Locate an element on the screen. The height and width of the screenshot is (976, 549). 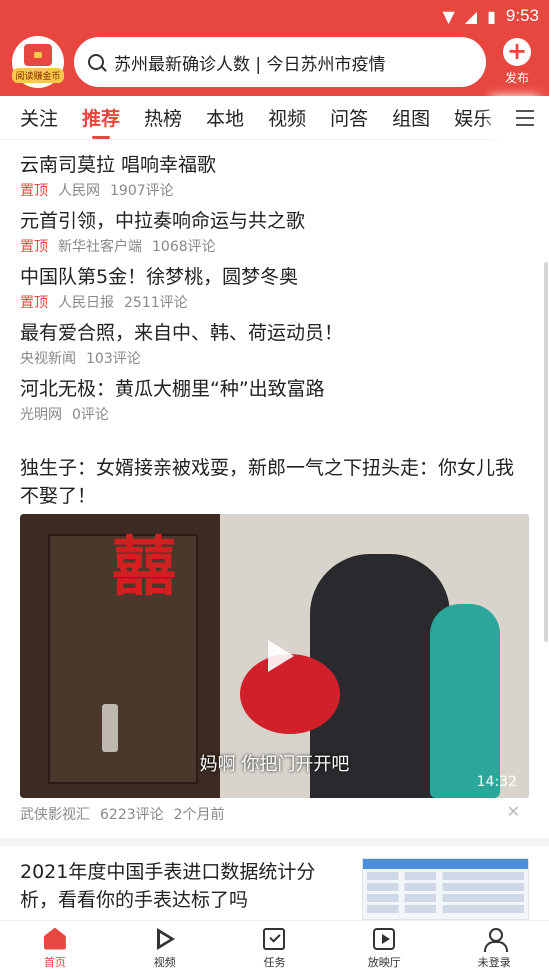
tab-recommend: 推荐 is located at coordinates (101, 121).